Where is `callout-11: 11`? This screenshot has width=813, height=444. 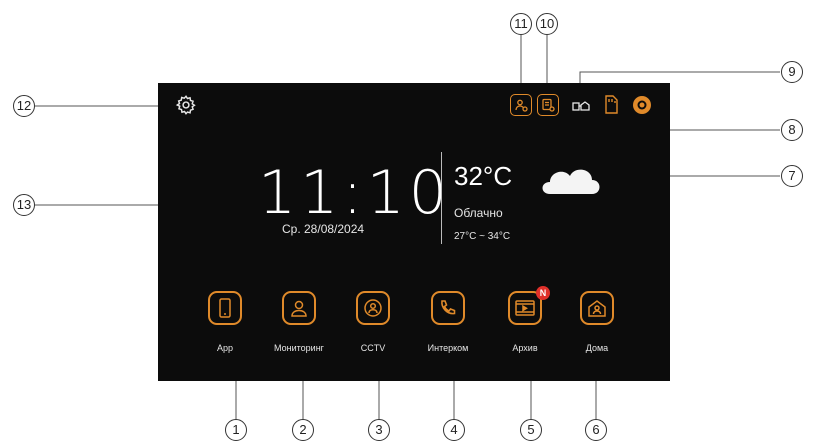 callout-11: 11 is located at coordinates (521, 24).